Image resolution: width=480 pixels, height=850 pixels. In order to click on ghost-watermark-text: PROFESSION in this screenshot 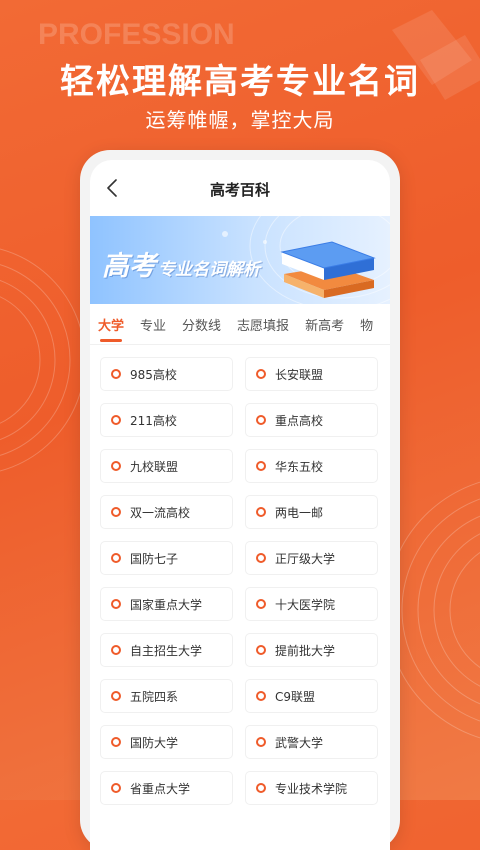, I will do `click(136, 34)`.